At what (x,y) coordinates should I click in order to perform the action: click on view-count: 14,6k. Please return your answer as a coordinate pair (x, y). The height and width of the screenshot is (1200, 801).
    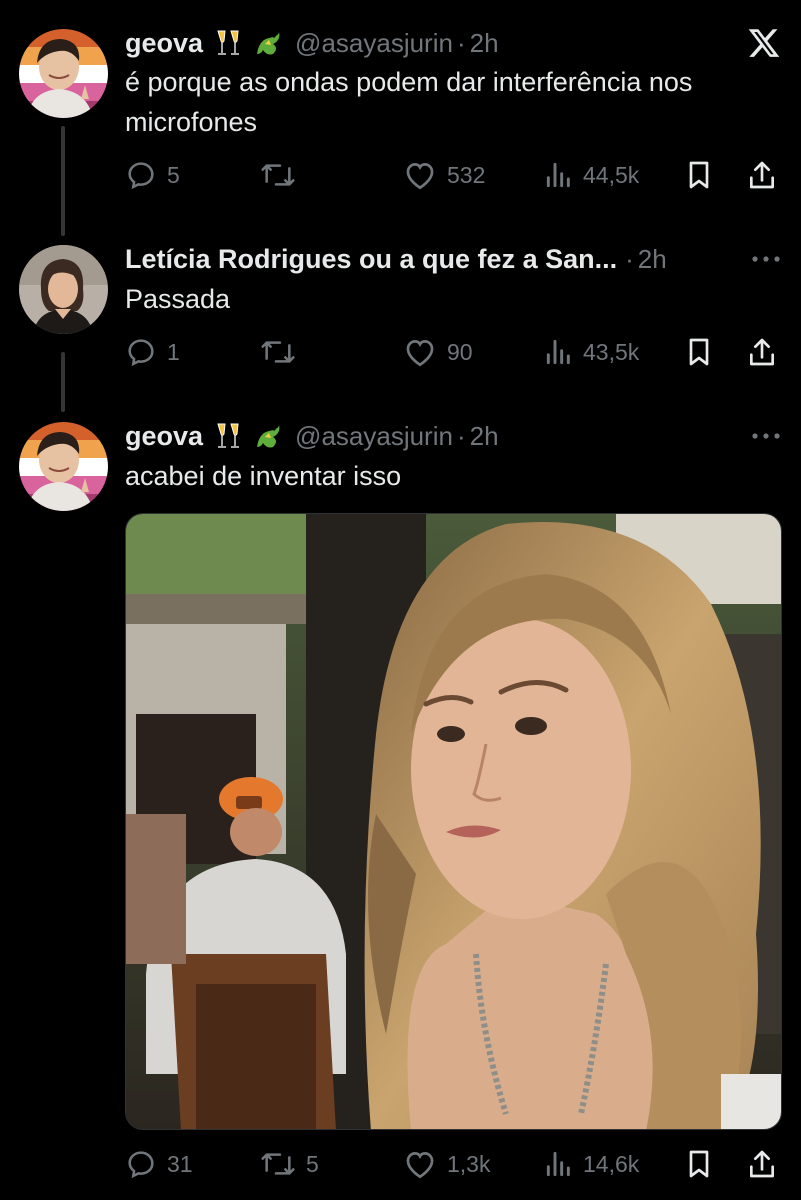
    Looking at the image, I should click on (611, 1163).